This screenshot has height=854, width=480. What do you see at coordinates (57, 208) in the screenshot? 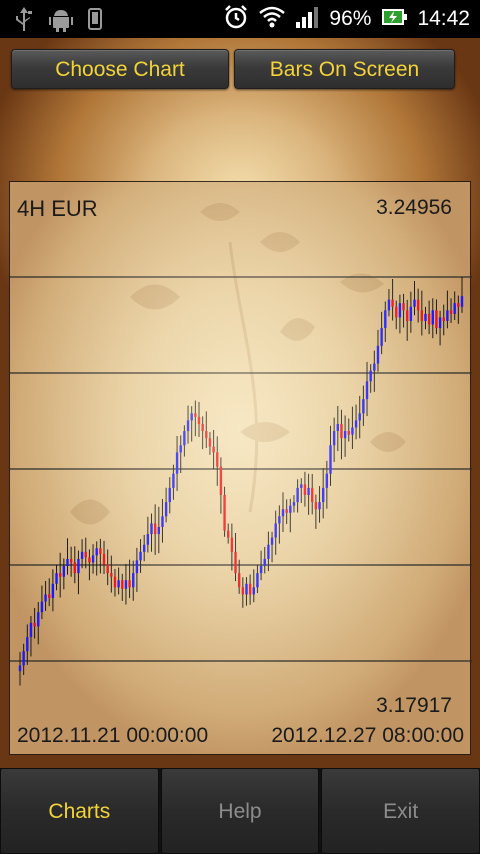
I see `chart-title: 4H EUR` at bounding box center [57, 208].